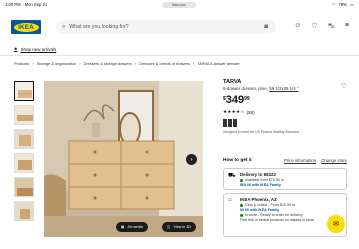 The width and height of the screenshot is (359, 249). I want to click on all-media-button: ▦ All media, so click(132, 227).